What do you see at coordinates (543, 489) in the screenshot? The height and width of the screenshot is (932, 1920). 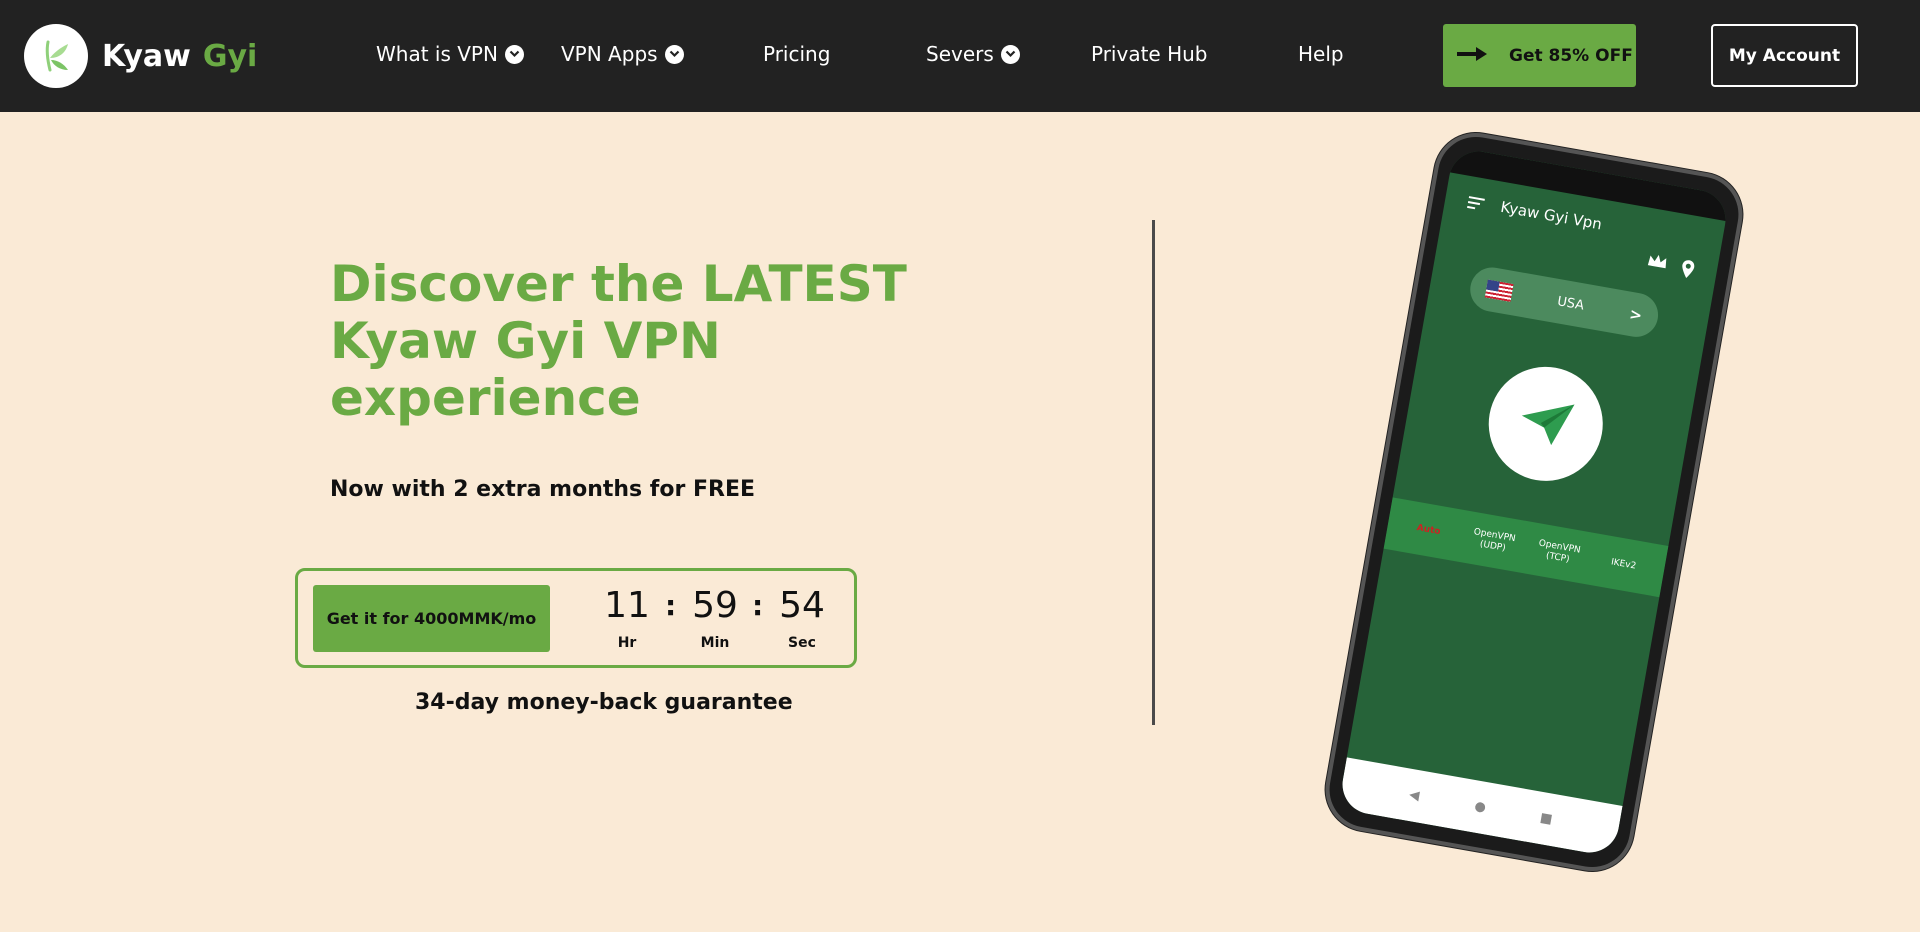 I see `hero-subtitle: Now with 2 extra months for FREE` at bounding box center [543, 489].